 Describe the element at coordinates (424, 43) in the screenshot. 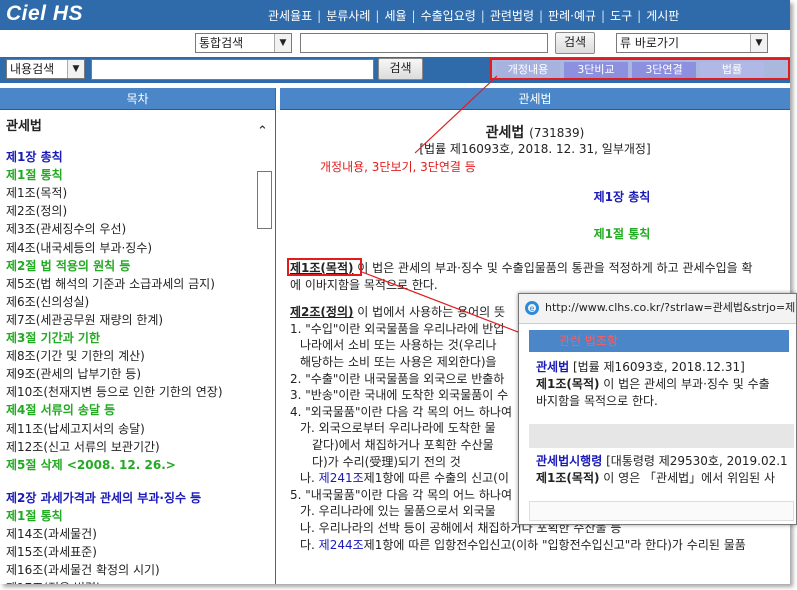

I see `search-input` at that location.